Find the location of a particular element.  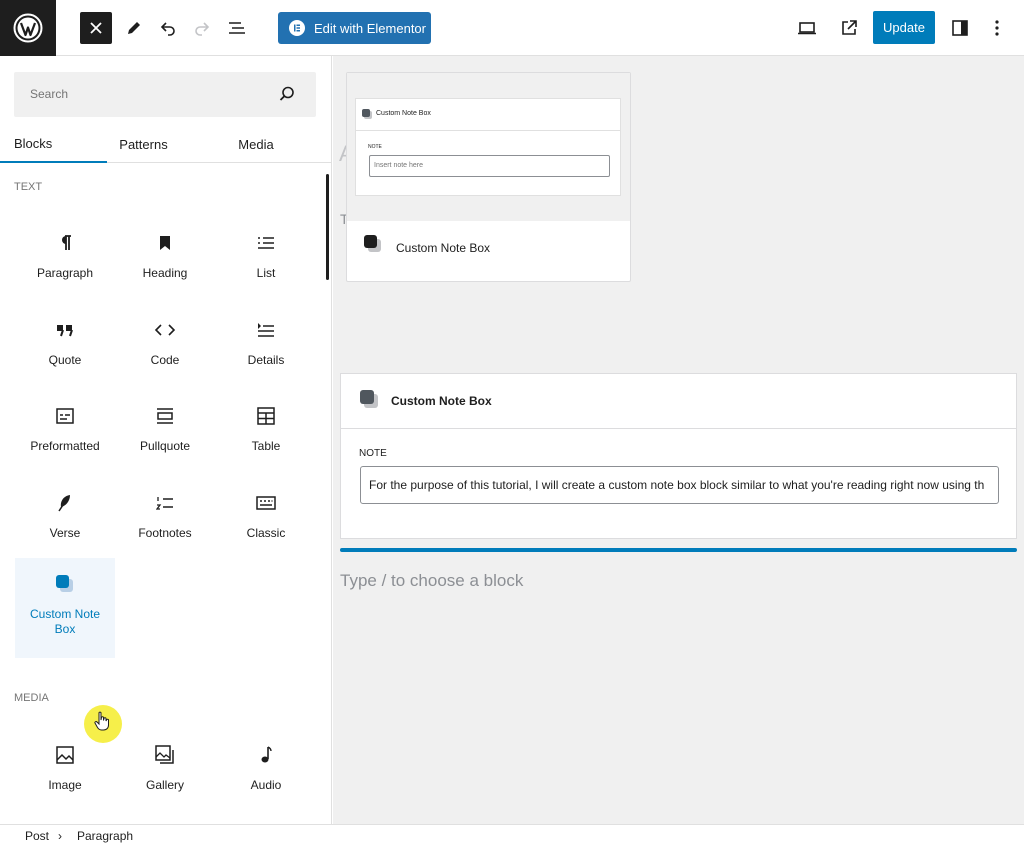

wordpress-logo is located at coordinates (28, 28).